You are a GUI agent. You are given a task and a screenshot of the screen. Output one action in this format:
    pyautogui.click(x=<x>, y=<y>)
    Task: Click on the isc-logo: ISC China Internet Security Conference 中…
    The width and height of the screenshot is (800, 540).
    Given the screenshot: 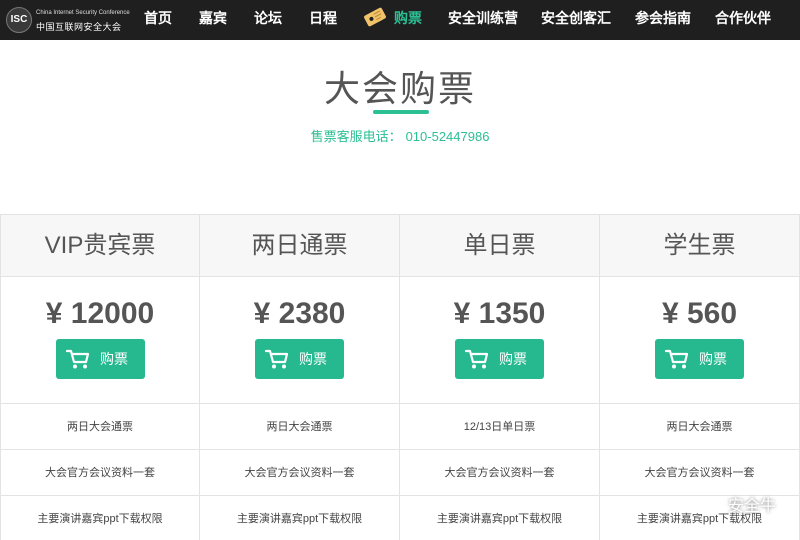 What is the action you would take?
    pyautogui.click(x=69, y=20)
    